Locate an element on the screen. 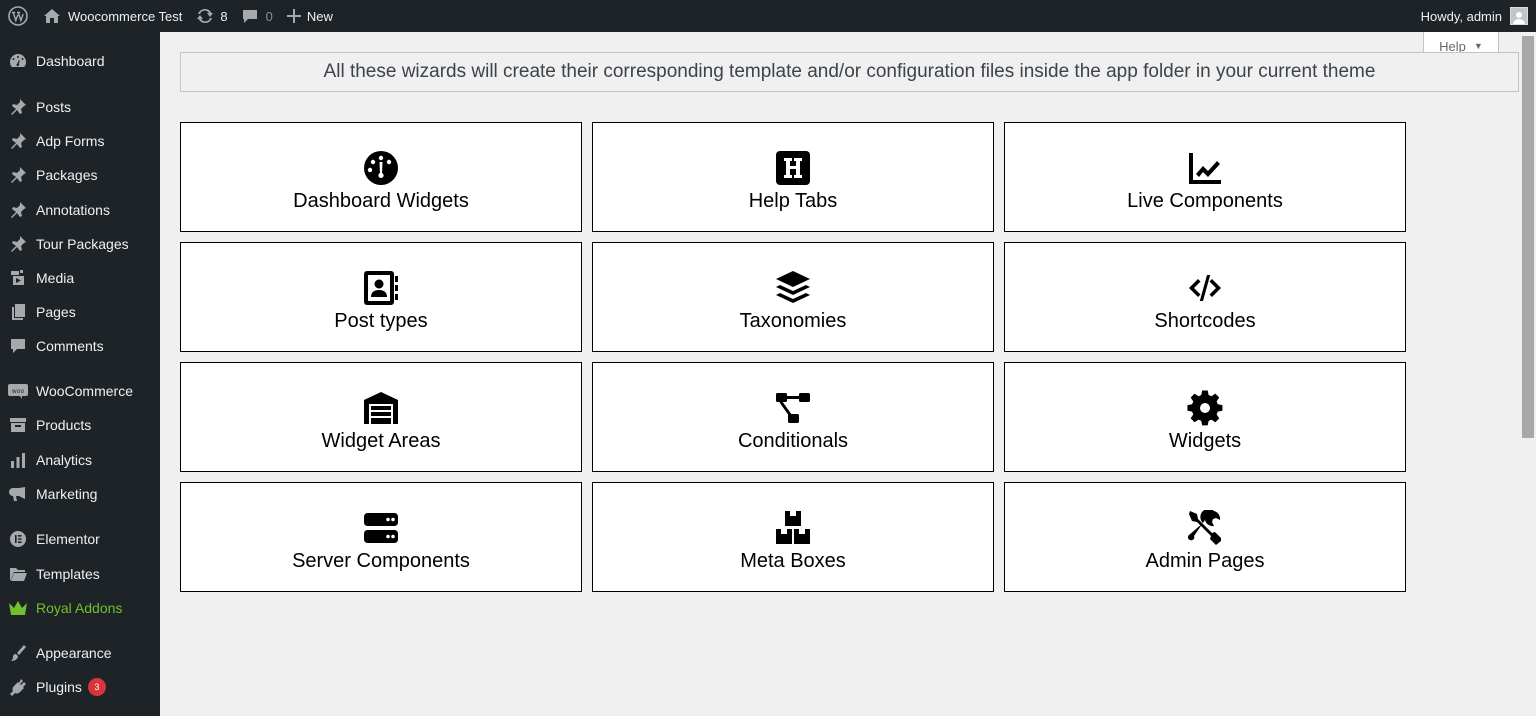  sidebar-item-comments: Comments is located at coordinates (80, 346).